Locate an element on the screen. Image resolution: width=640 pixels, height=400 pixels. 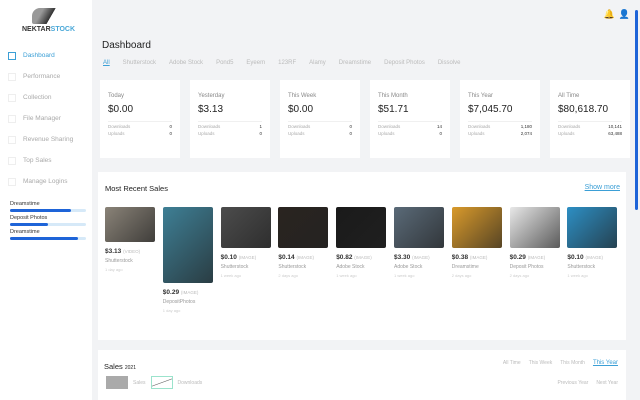
sale-item: $0.14 (IMAGE) Shutterstock 2 days ago is located at coordinates (303, 242).